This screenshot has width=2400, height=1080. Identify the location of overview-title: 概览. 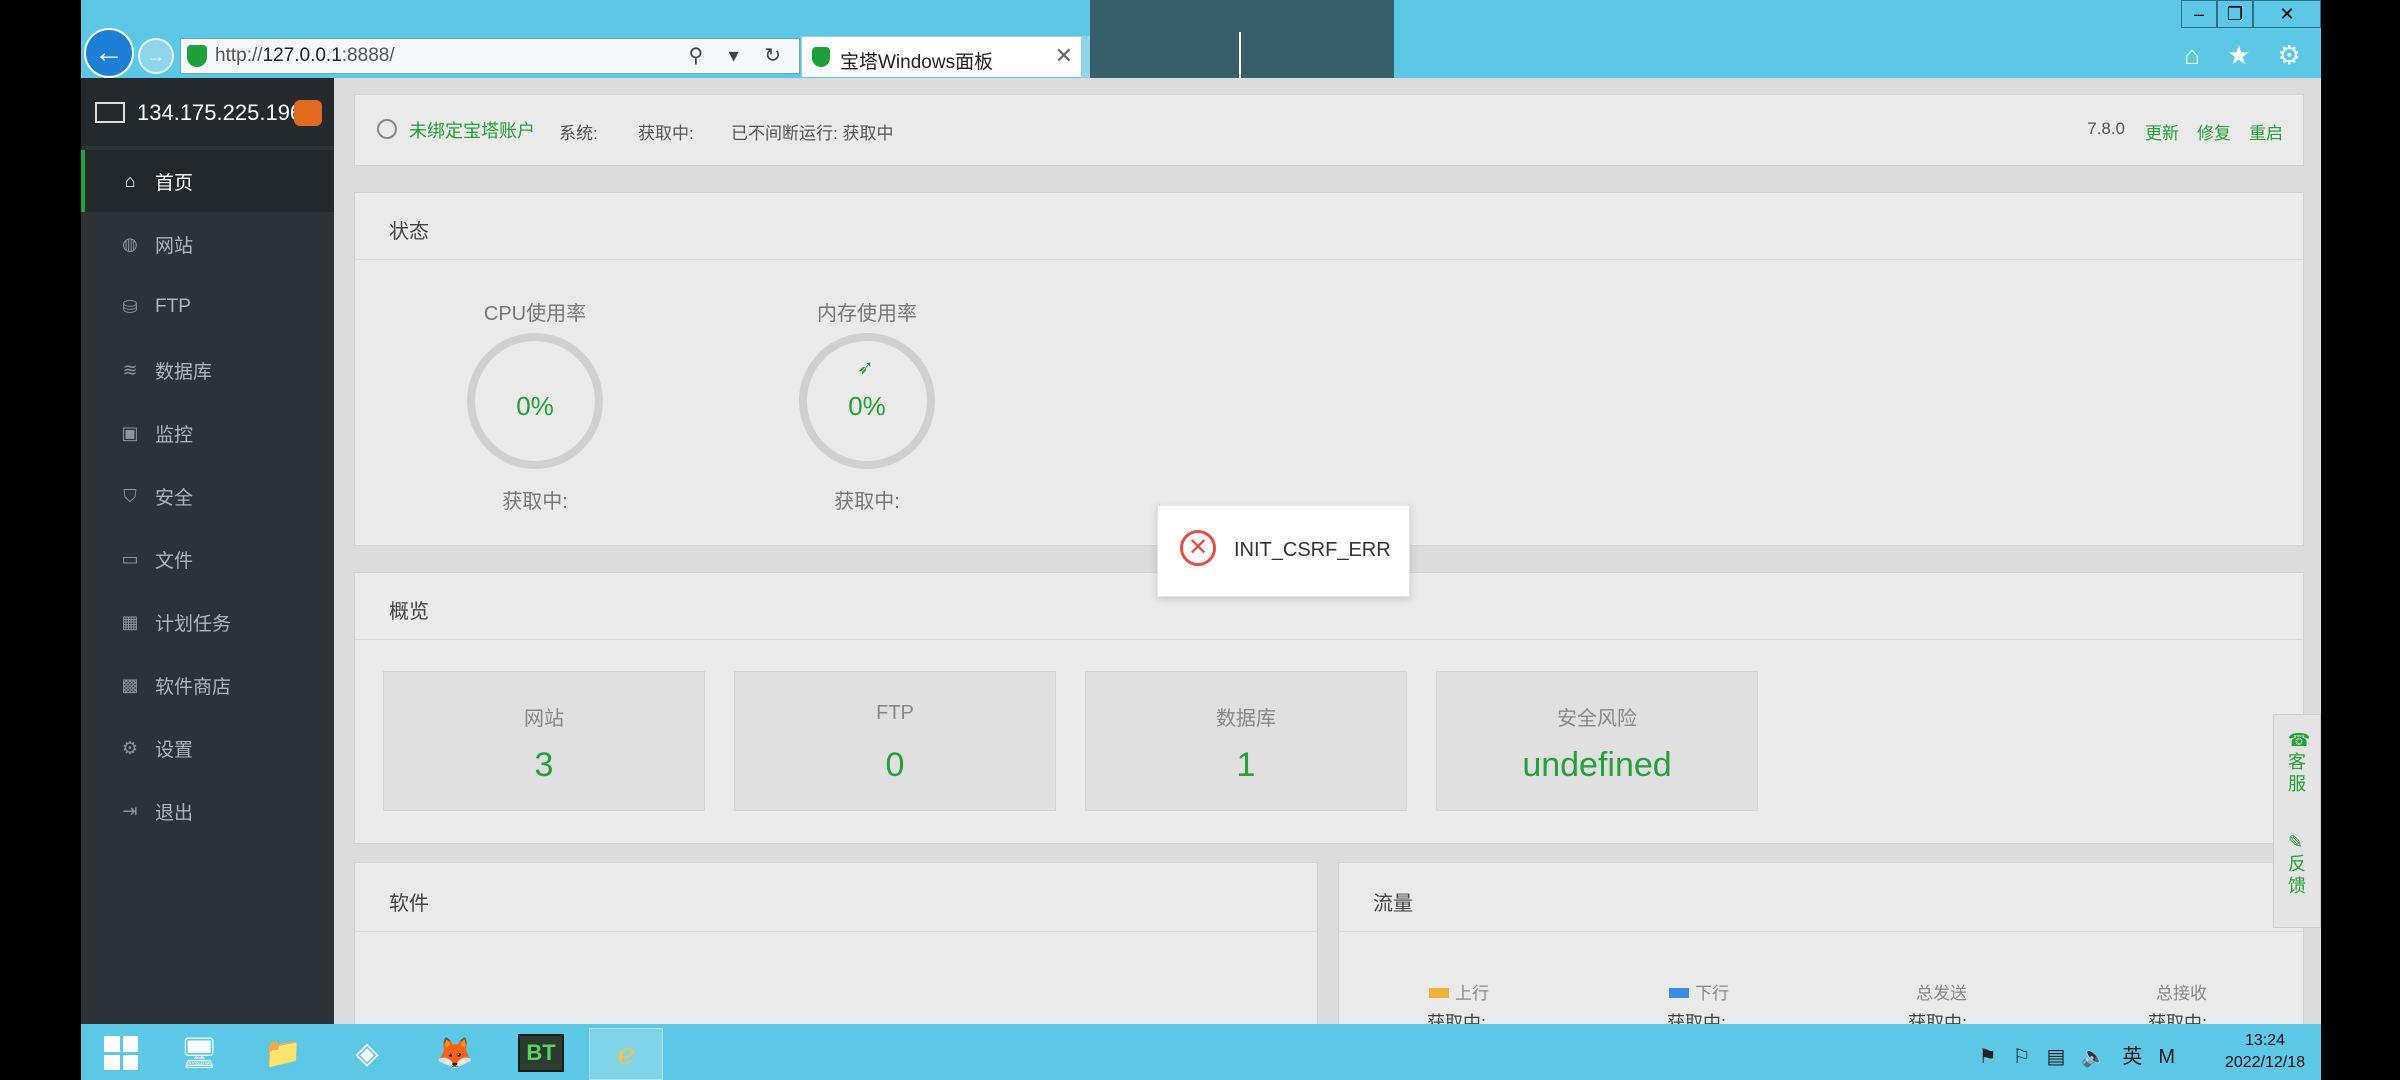
(409, 612).